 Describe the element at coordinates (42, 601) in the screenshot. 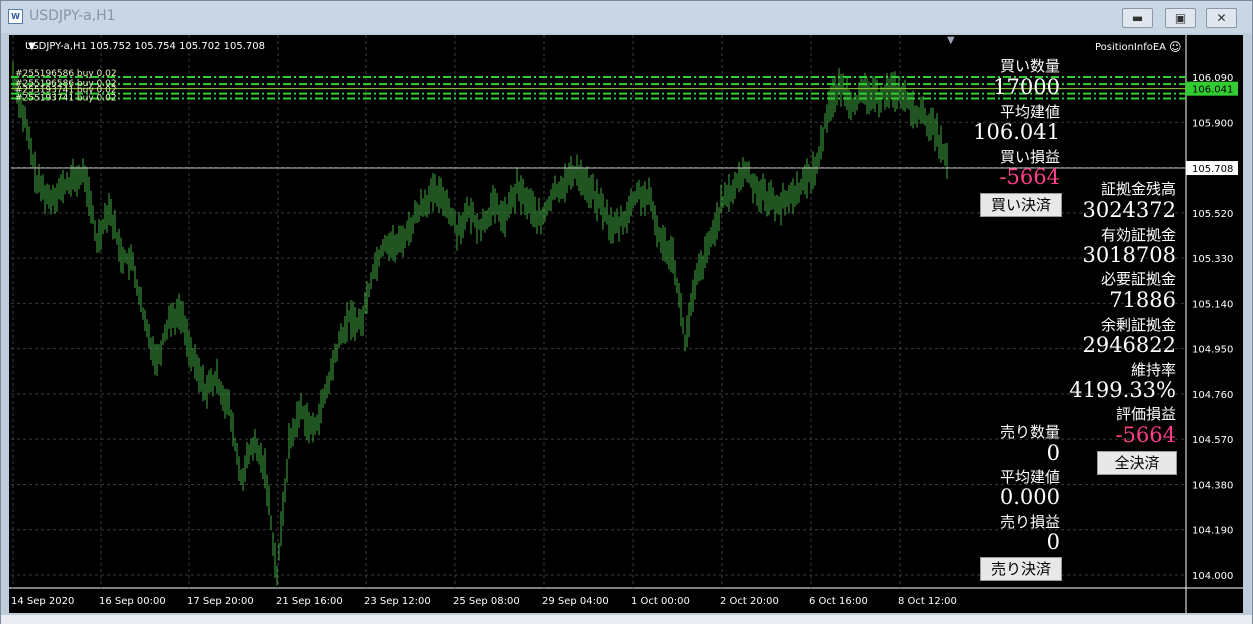

I see `time-tick-label: 14 Sep 2020` at that location.